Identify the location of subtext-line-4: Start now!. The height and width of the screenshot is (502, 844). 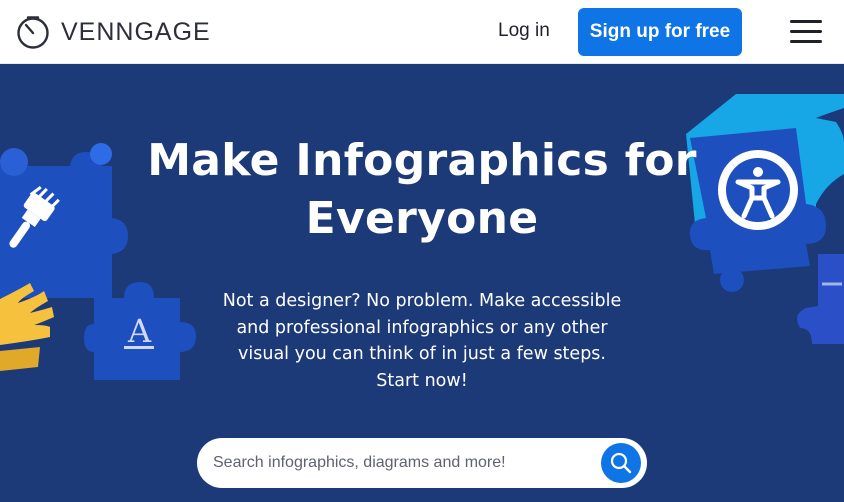
(422, 380).